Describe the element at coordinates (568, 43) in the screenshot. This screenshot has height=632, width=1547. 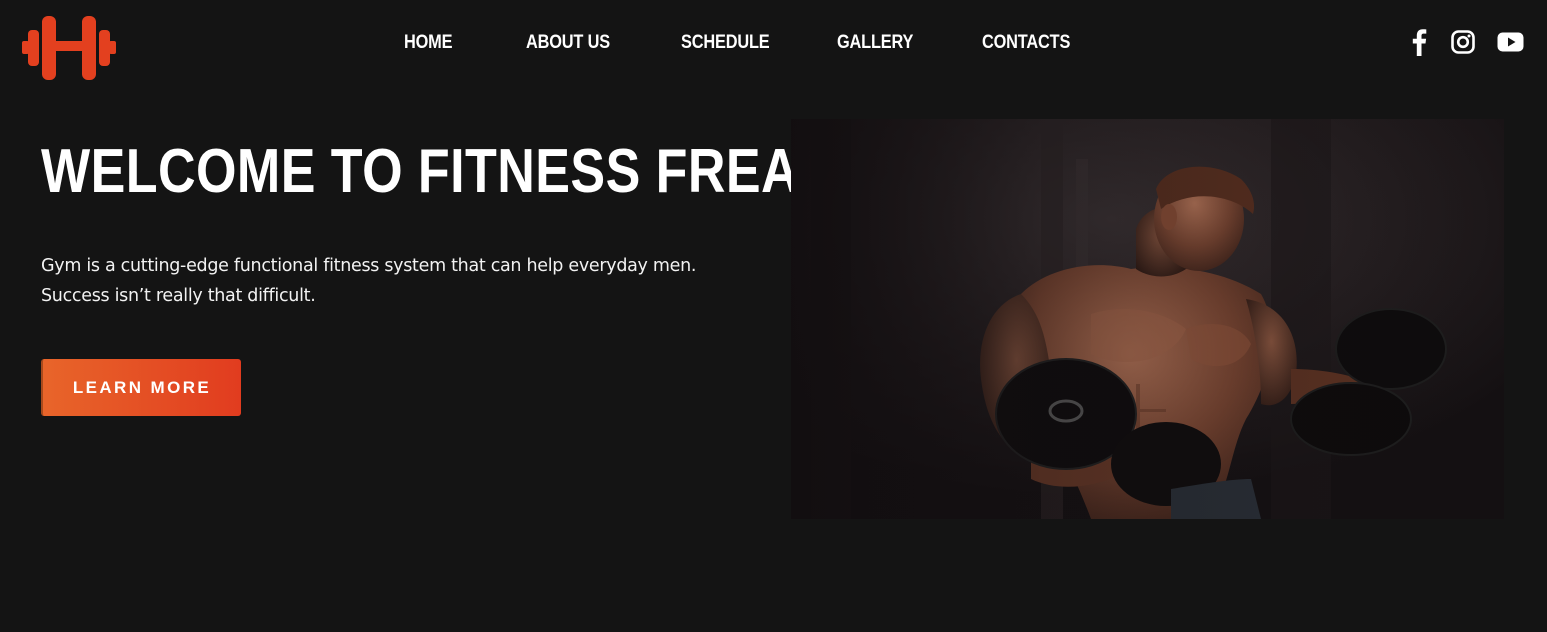
I see `nav-about-us: ABOUT US` at that location.